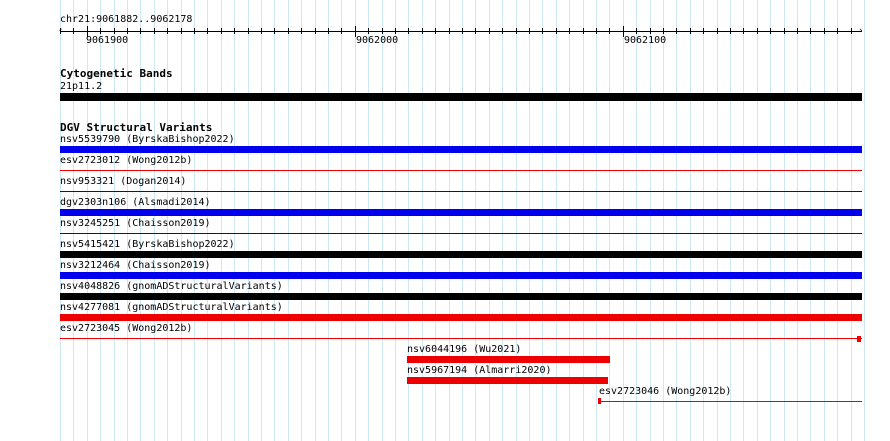 The height and width of the screenshot is (441, 890). Describe the element at coordinates (171, 307) in the screenshot. I see `variant-label: nsv4277081 (gnomADStructuralVariants)` at that location.